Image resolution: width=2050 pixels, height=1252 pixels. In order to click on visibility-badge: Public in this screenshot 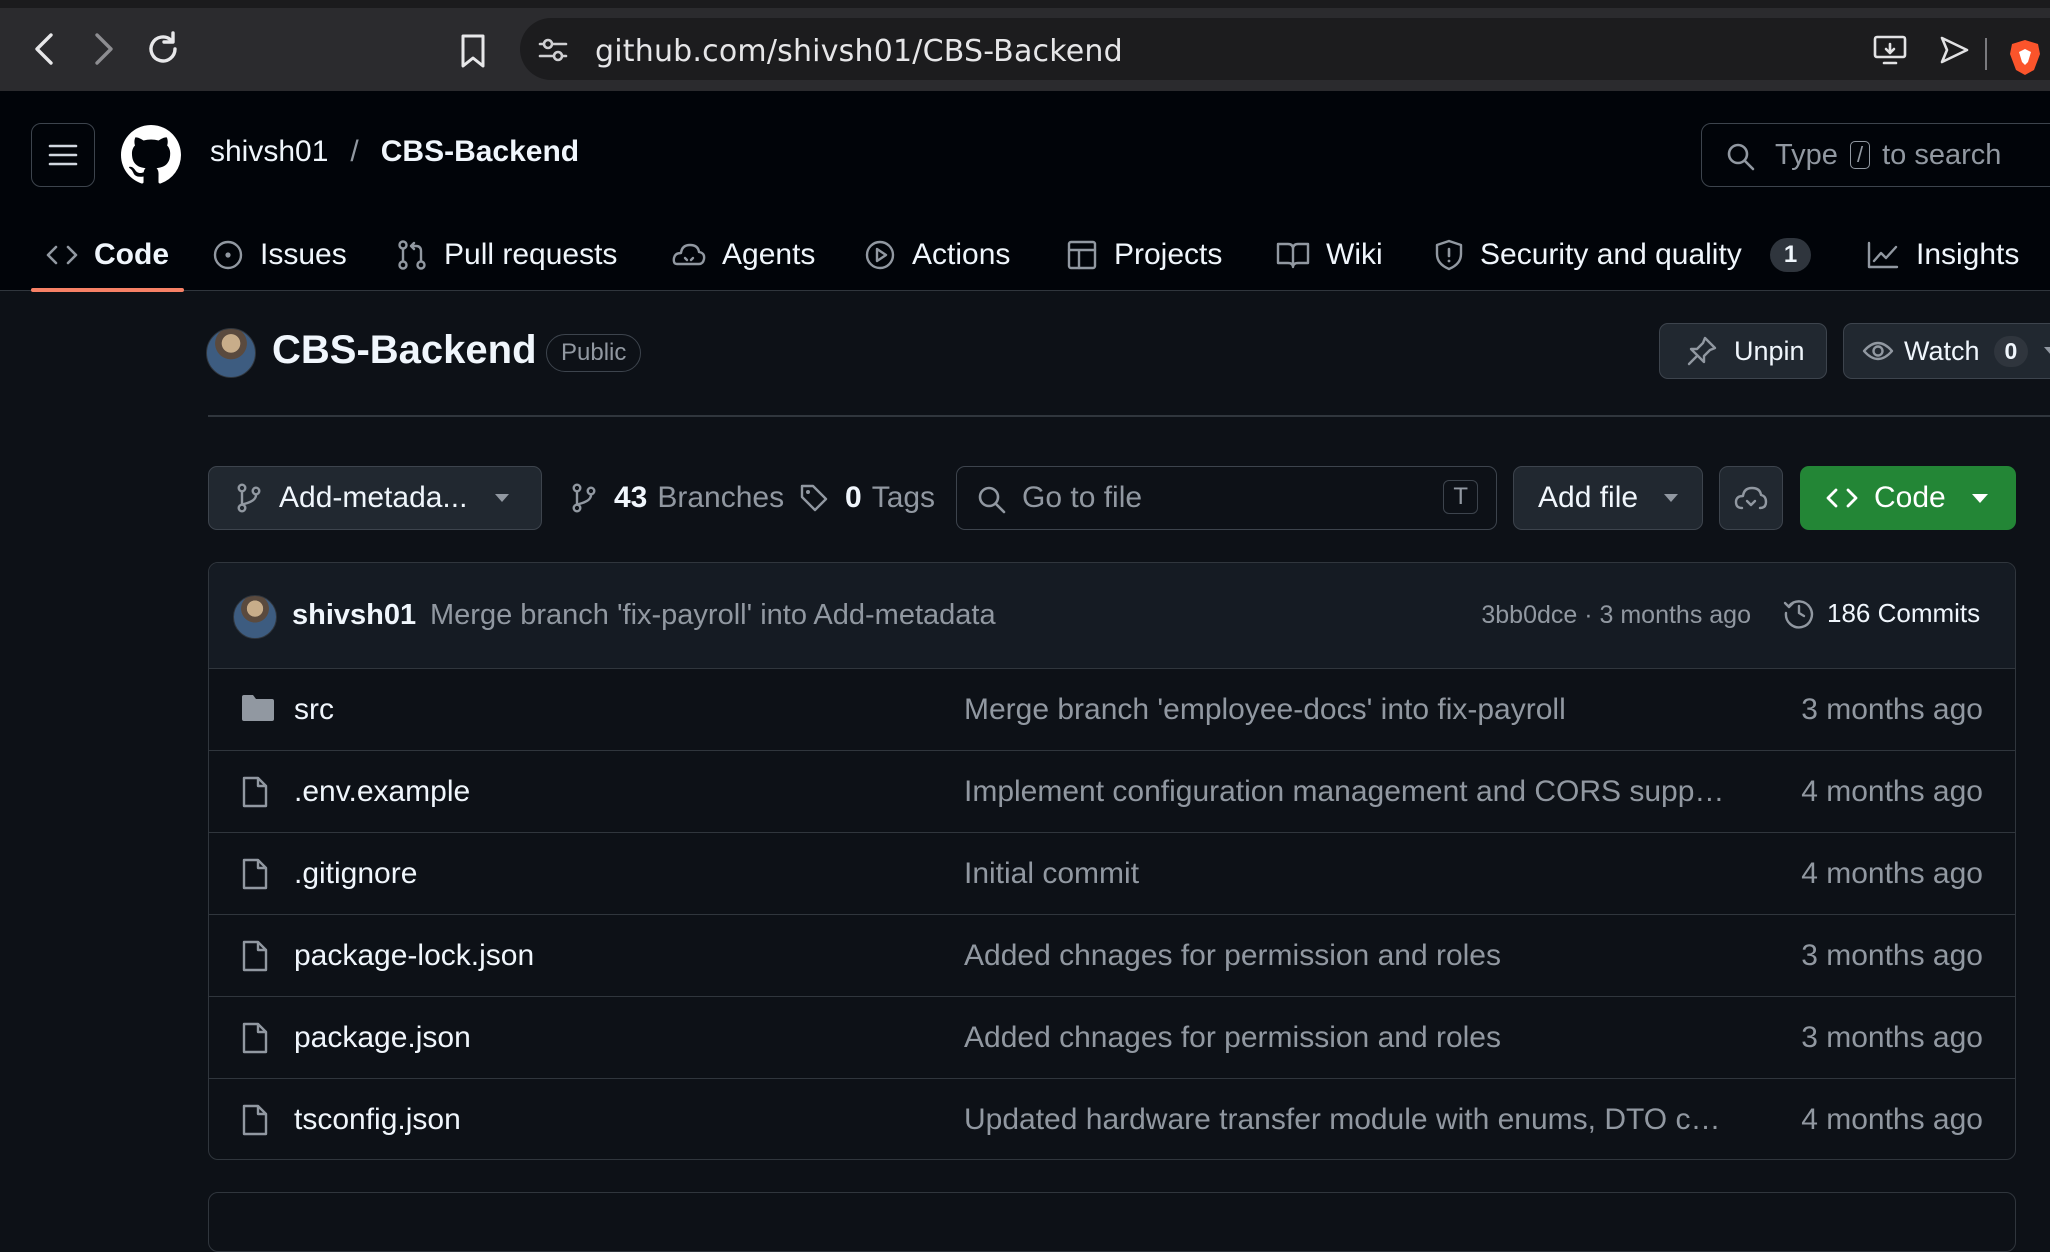, I will do `click(594, 353)`.